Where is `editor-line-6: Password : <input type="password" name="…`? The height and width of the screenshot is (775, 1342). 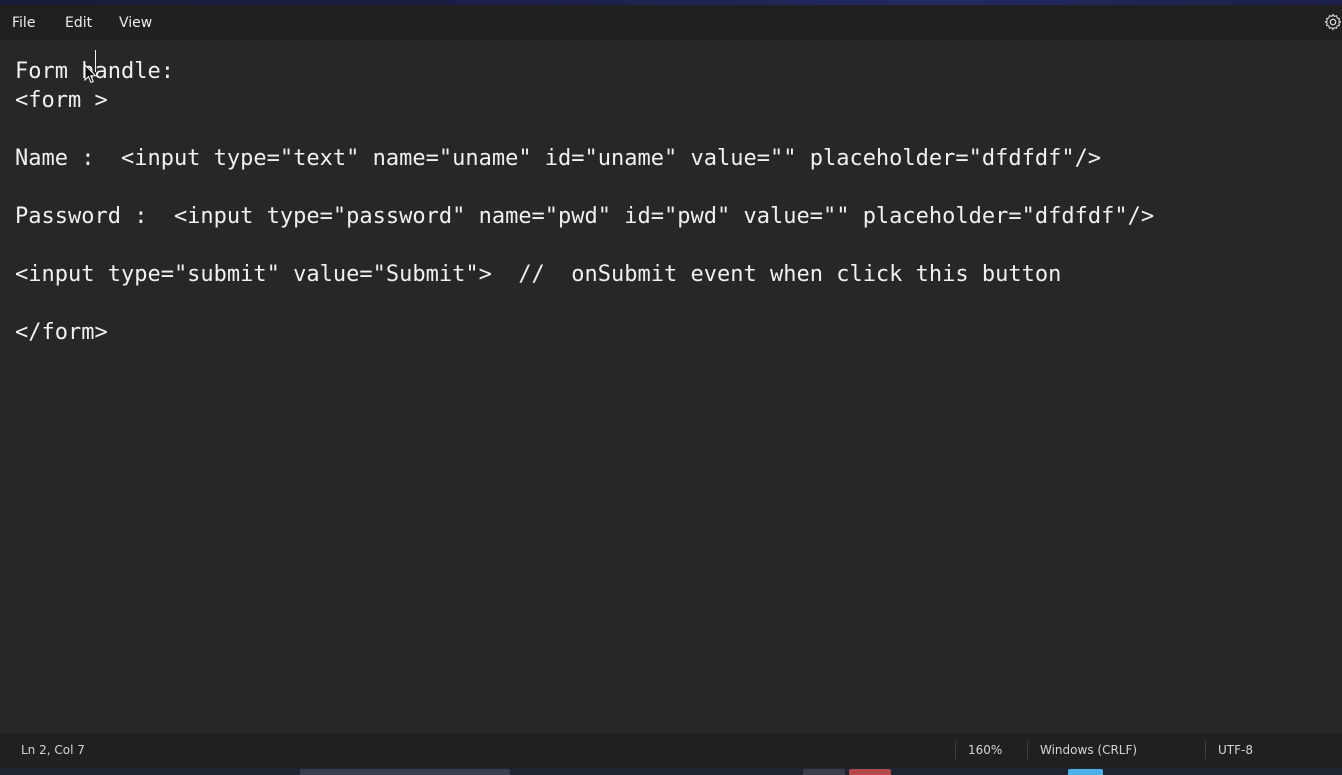 editor-line-6: Password : <input type="password" name="… is located at coordinates (585, 216).